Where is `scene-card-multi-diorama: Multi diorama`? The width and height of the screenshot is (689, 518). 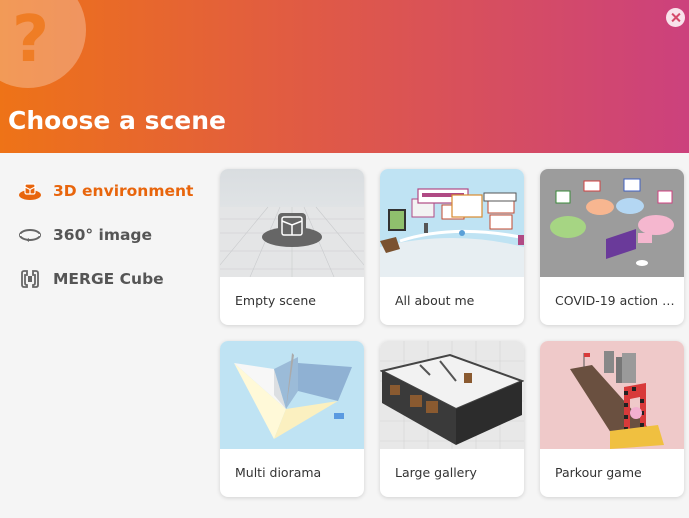 scene-card-multi-diorama: Multi diorama is located at coordinates (292, 419).